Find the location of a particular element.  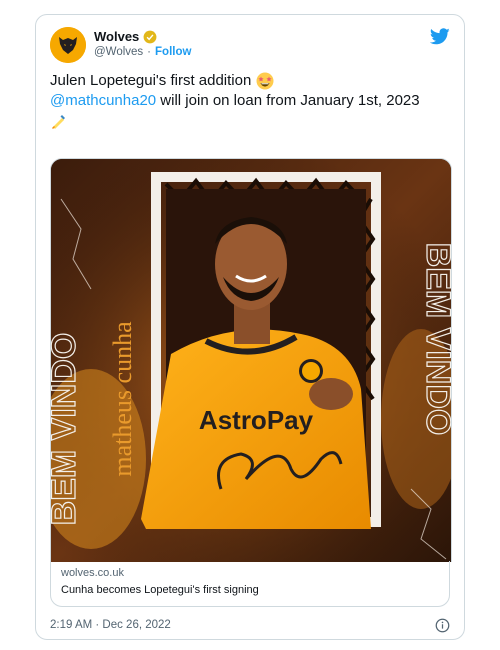

mention-link: @mathcunha20 is located at coordinates (103, 100).